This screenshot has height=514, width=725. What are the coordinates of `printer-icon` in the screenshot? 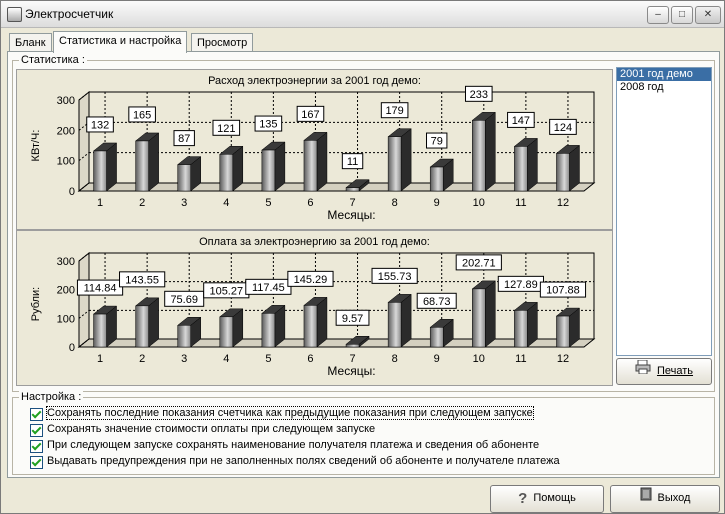 It's located at (643, 371).